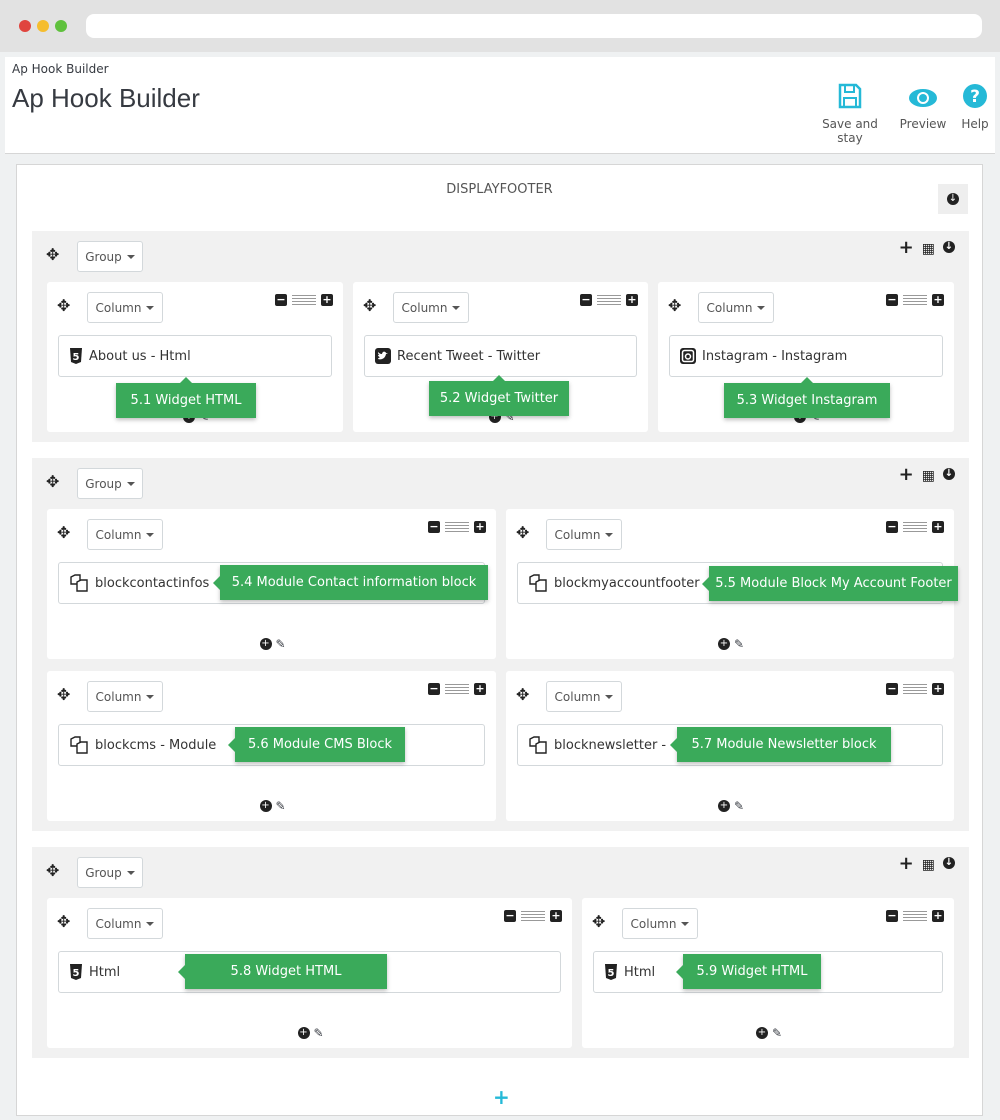 This screenshot has width=1000, height=1120. What do you see at coordinates (627, 583) in the screenshot?
I see `widget-label: blockmyaccountfooter` at bounding box center [627, 583].